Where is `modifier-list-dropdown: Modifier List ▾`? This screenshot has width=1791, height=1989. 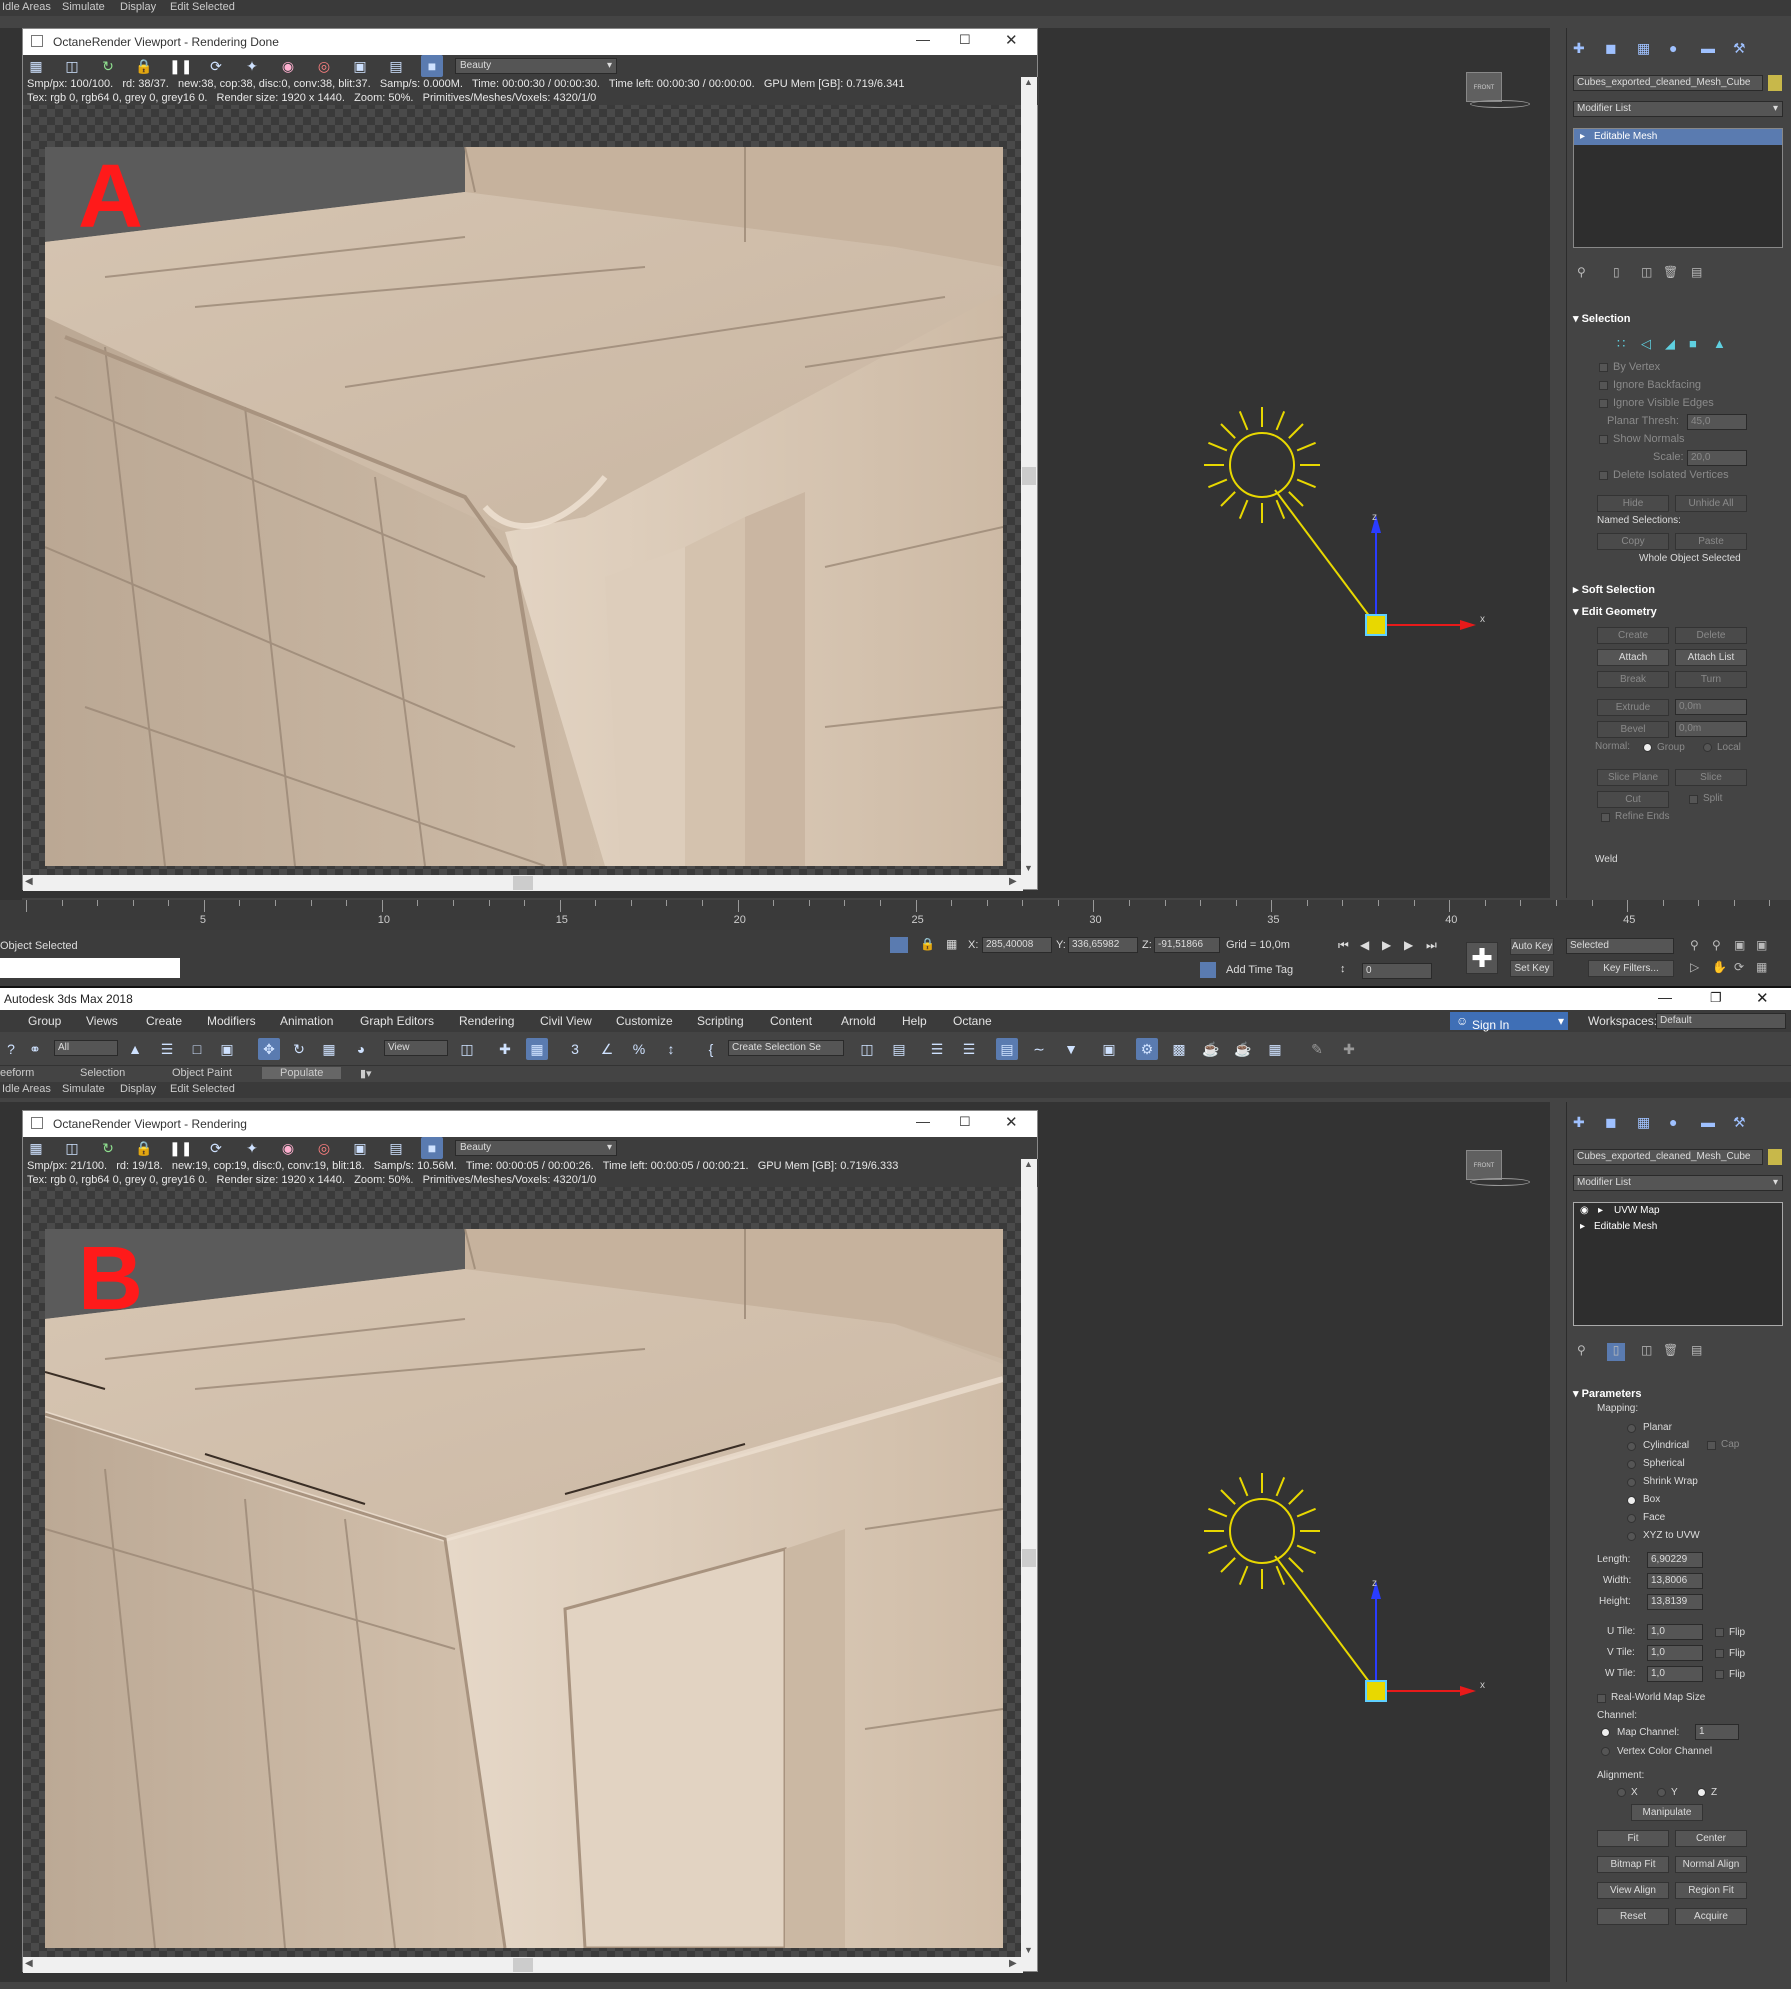
modifier-list-dropdown: Modifier List ▾ is located at coordinates (1678, 109).